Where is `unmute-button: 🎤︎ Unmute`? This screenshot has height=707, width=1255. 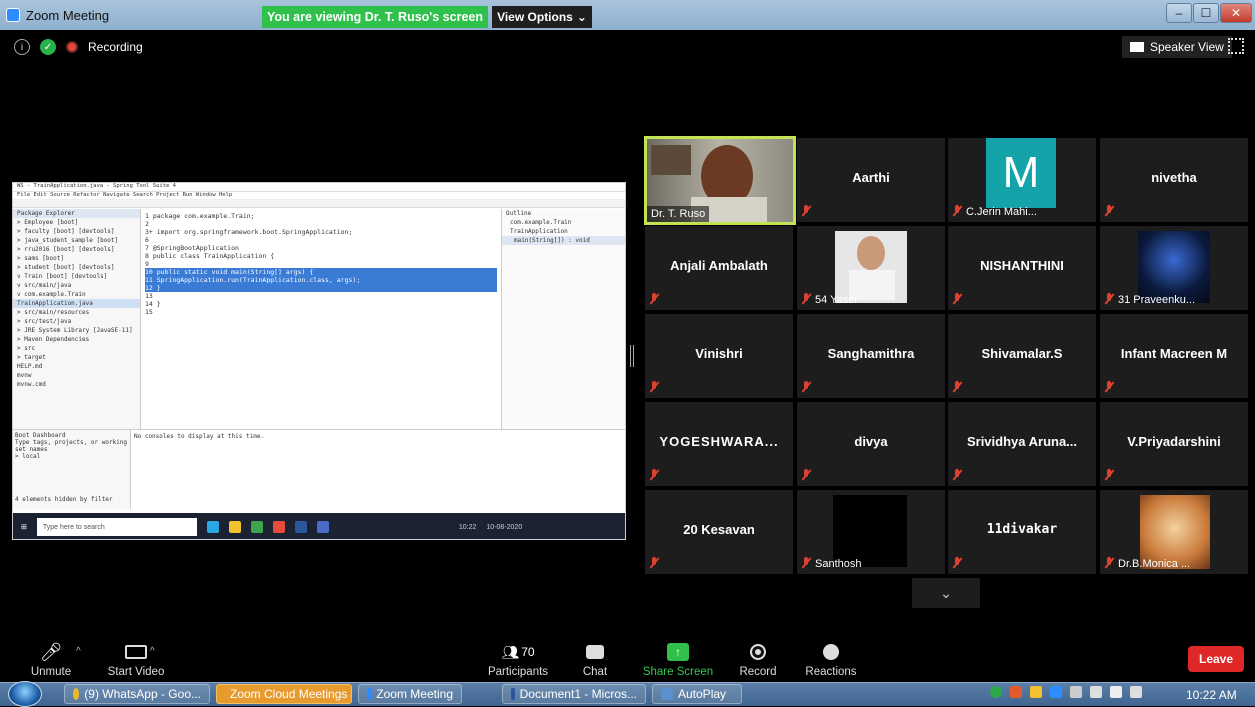
unmute-button: 🎤︎ Unmute is located at coordinates (51, 659).